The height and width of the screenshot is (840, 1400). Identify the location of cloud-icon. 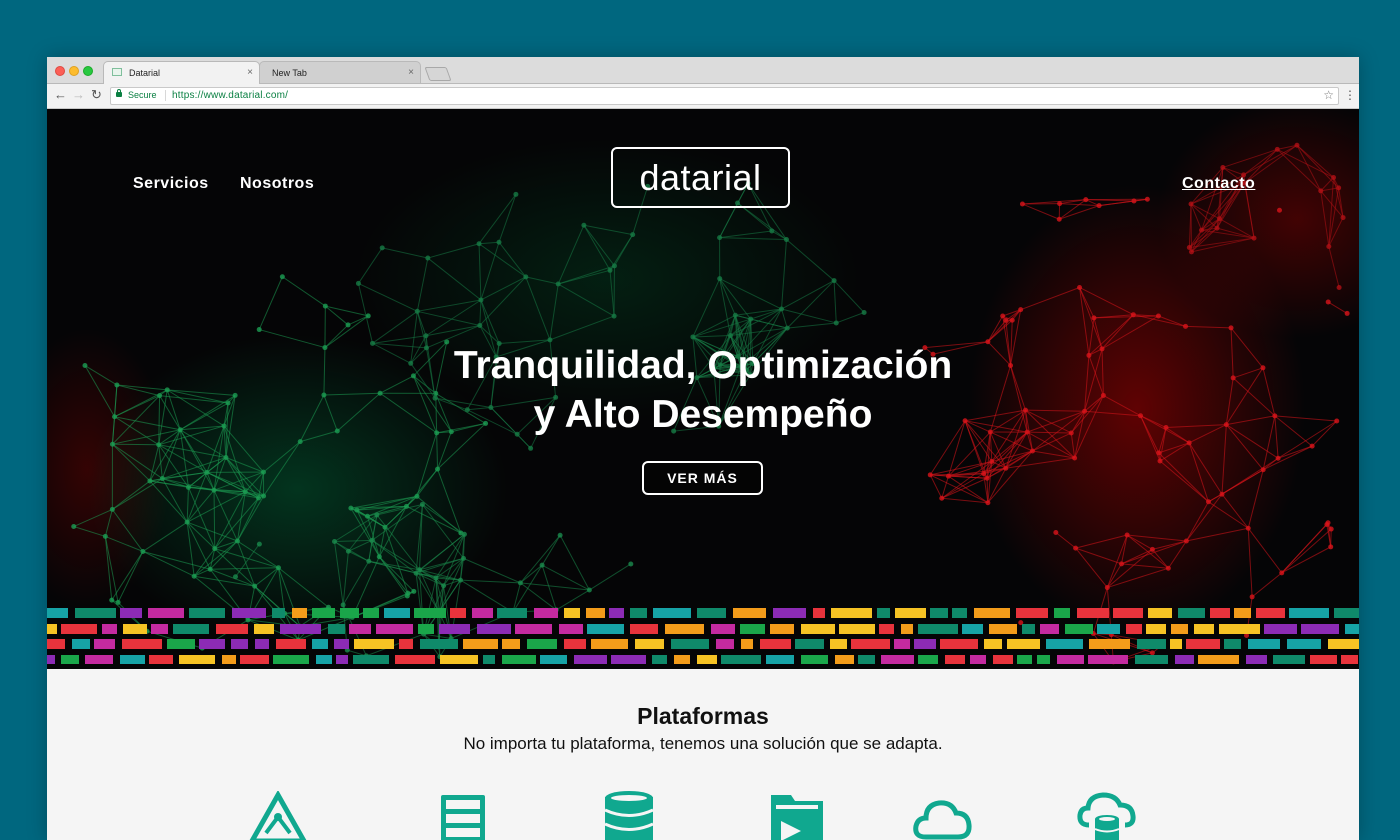
(942, 820).